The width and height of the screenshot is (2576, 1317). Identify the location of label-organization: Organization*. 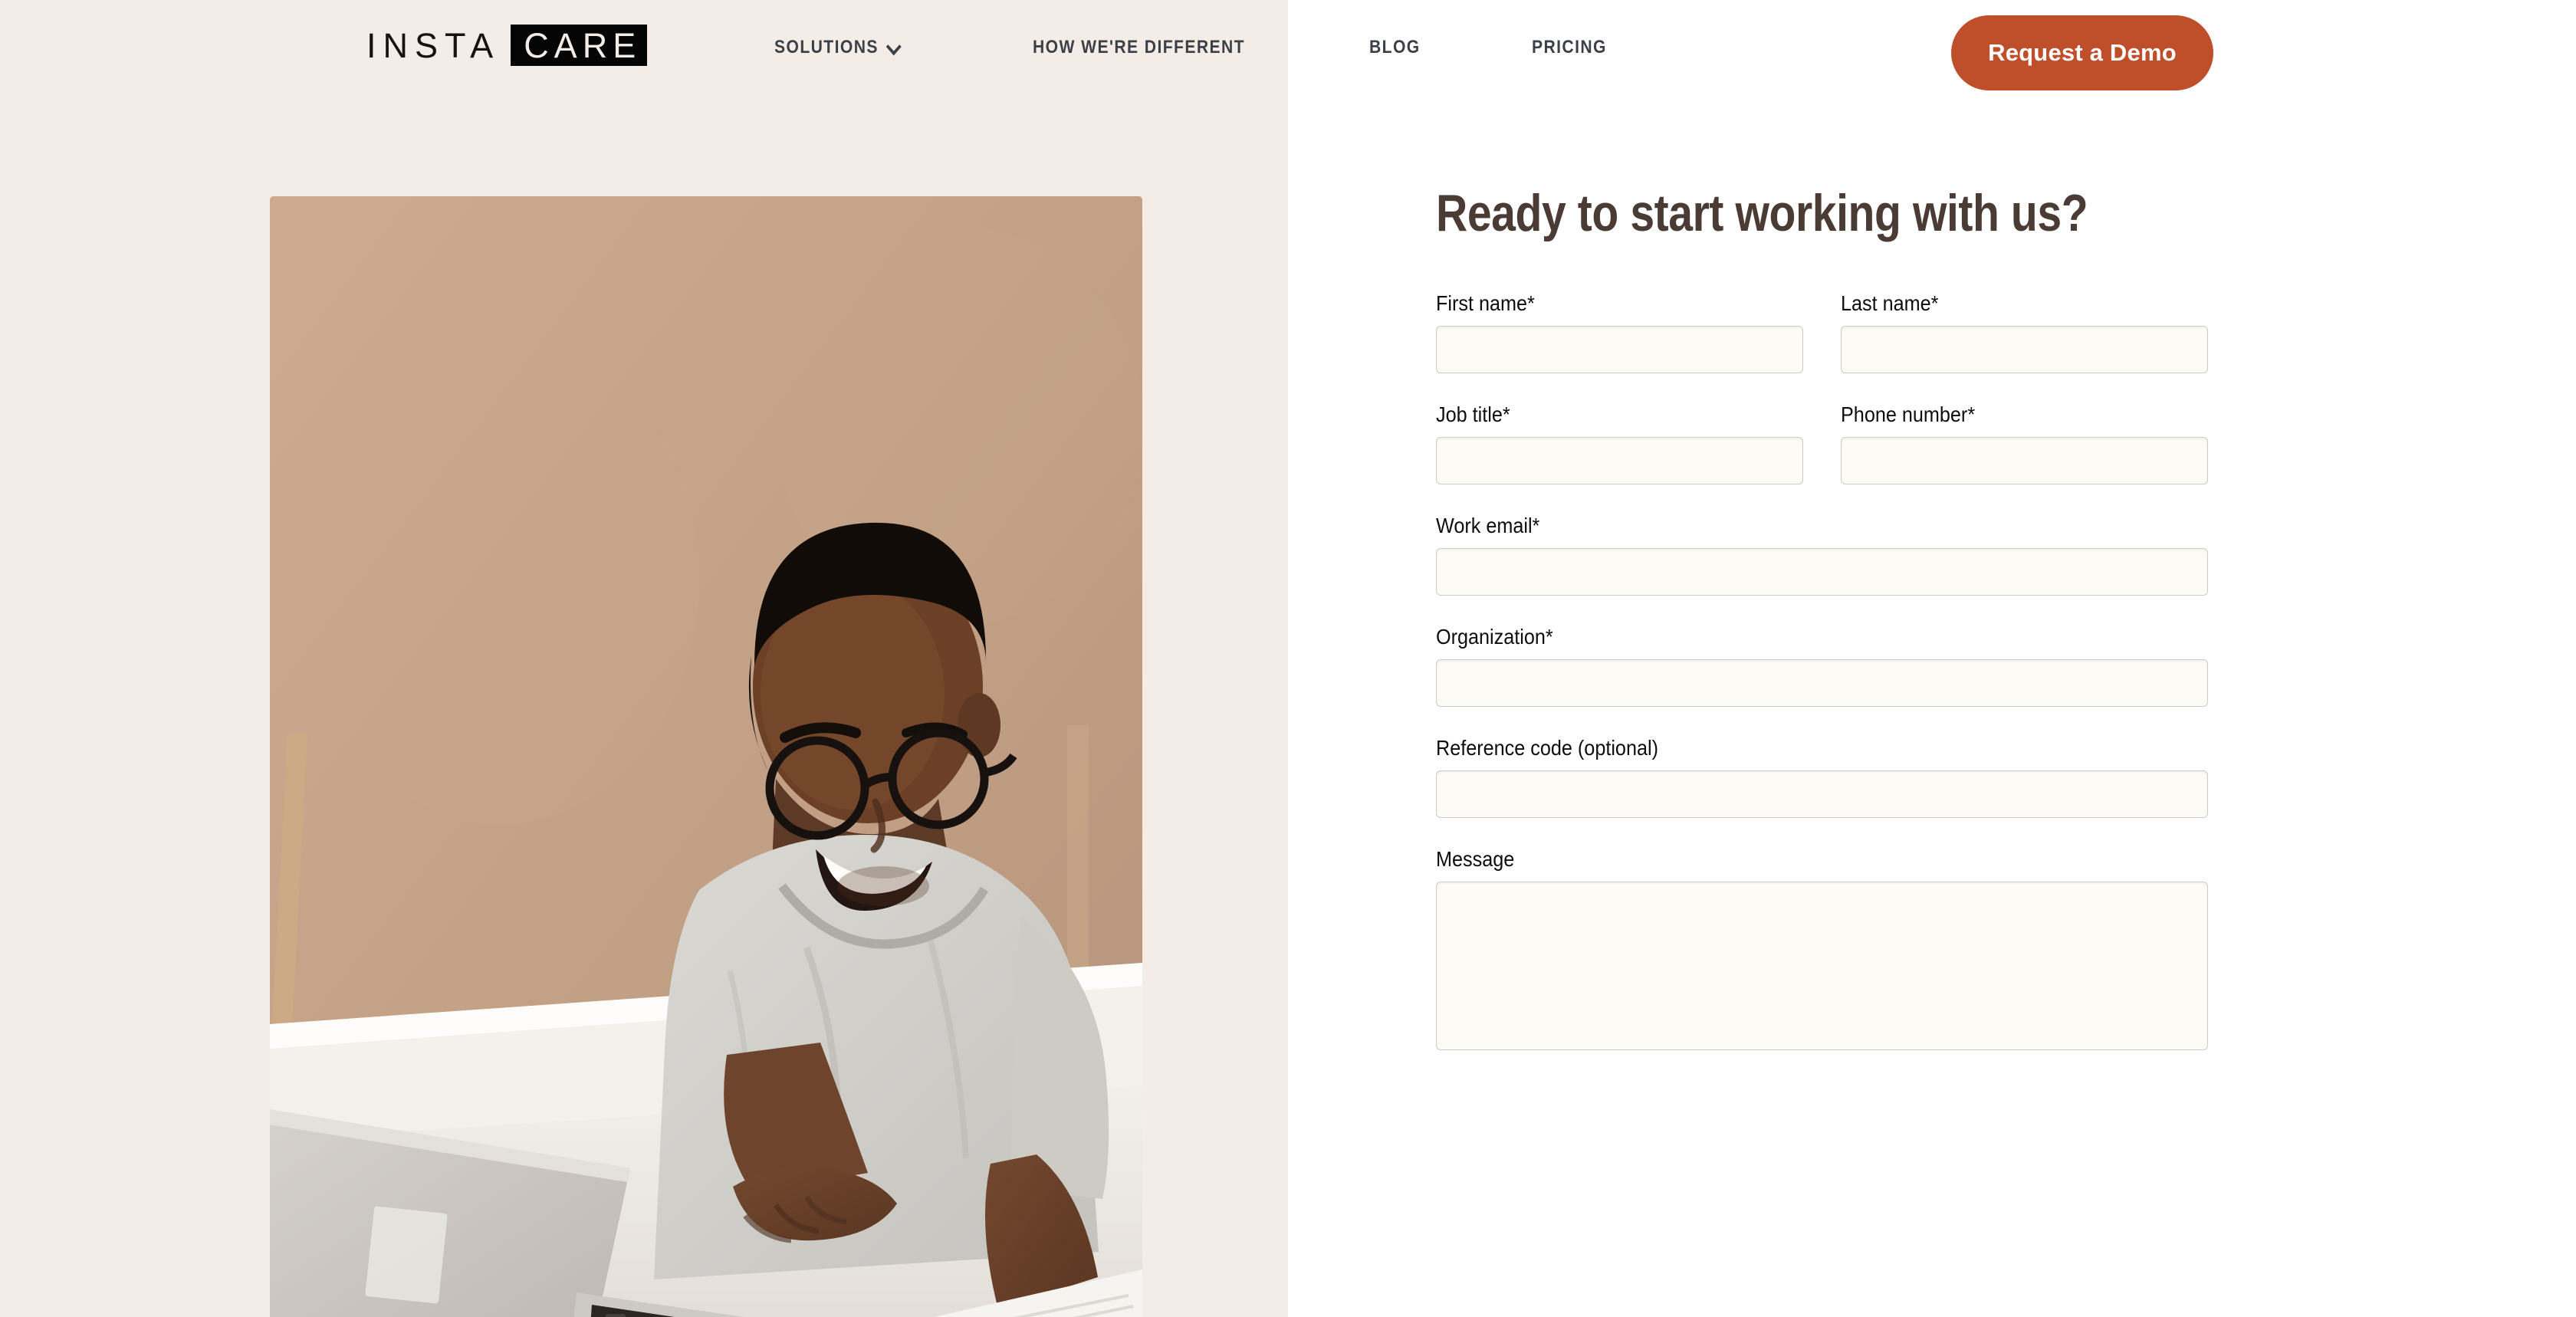
(1494, 637).